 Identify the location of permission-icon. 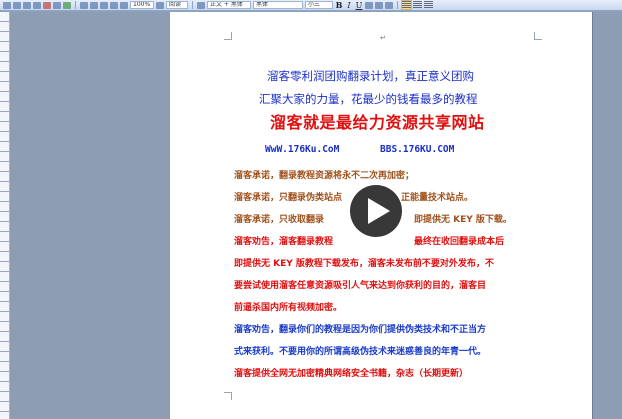
(47, 5).